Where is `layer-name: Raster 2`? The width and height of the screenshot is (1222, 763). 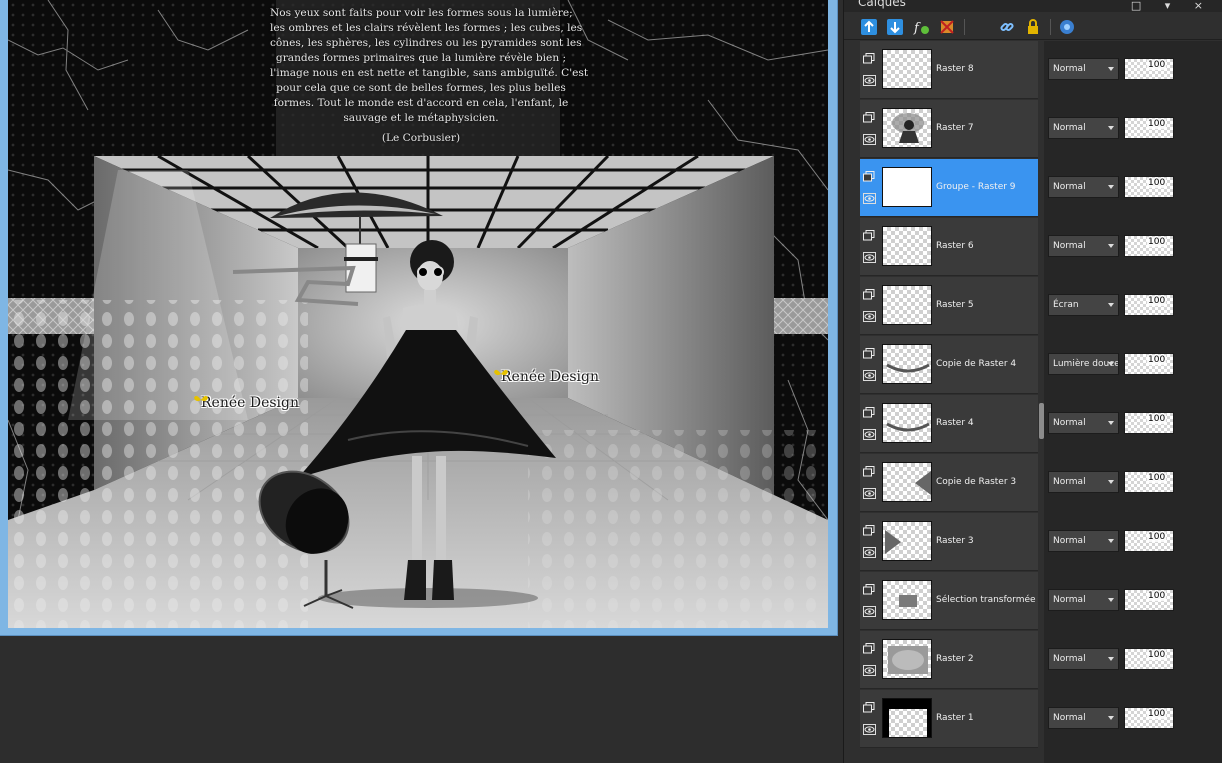
layer-name: Raster 2 is located at coordinates (955, 659).